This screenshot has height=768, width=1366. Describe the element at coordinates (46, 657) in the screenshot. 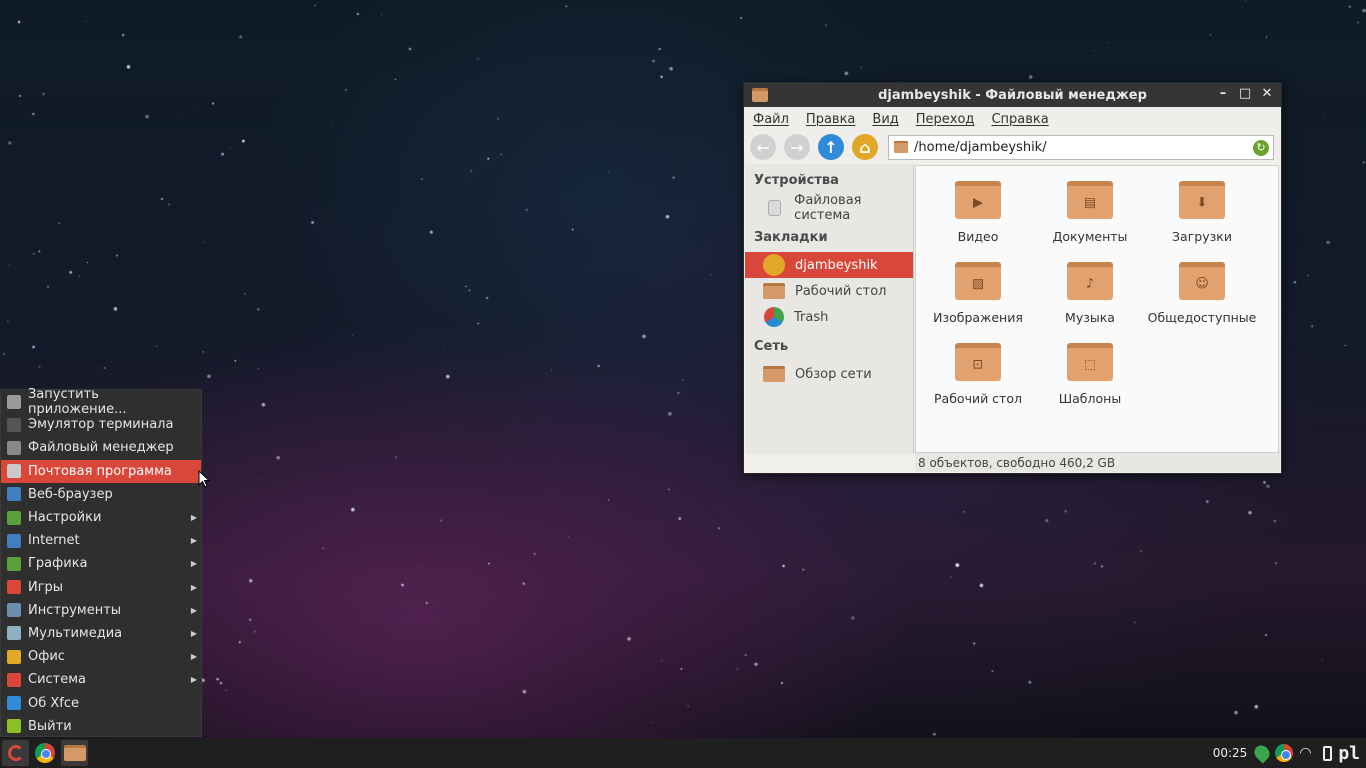

I see `menu-item-label: Офис` at that location.